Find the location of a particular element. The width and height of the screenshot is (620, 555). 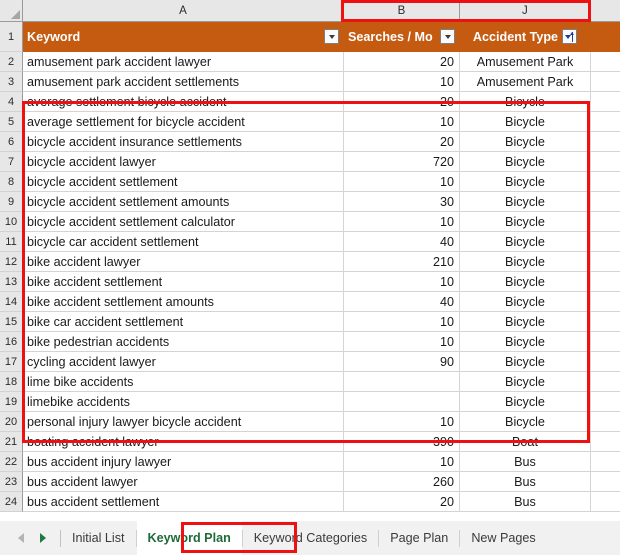

cell-searches-per-month: 720 is located at coordinates (402, 162).